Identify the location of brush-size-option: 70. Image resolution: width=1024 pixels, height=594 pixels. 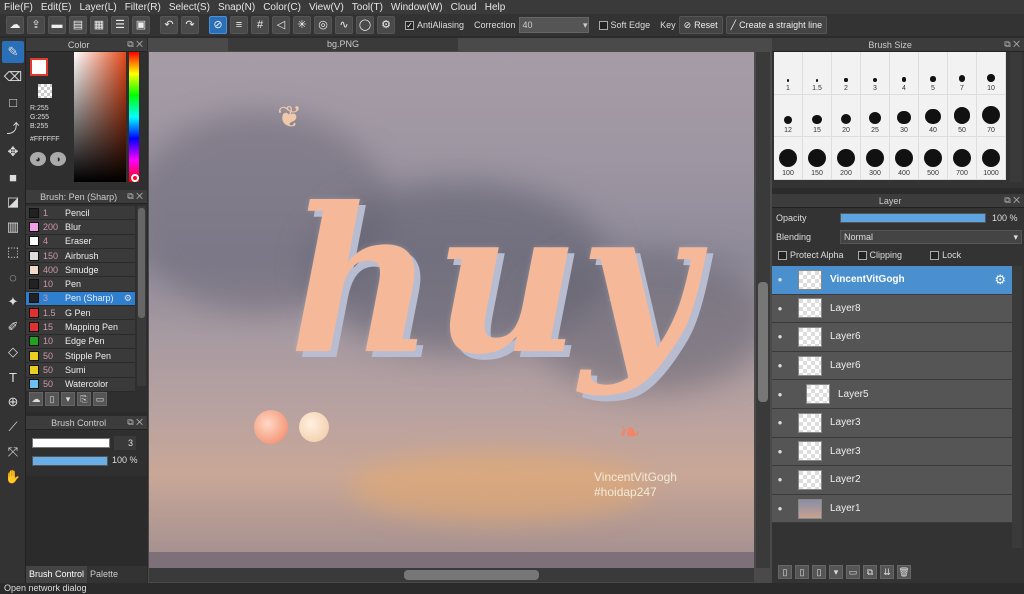
(991, 116).